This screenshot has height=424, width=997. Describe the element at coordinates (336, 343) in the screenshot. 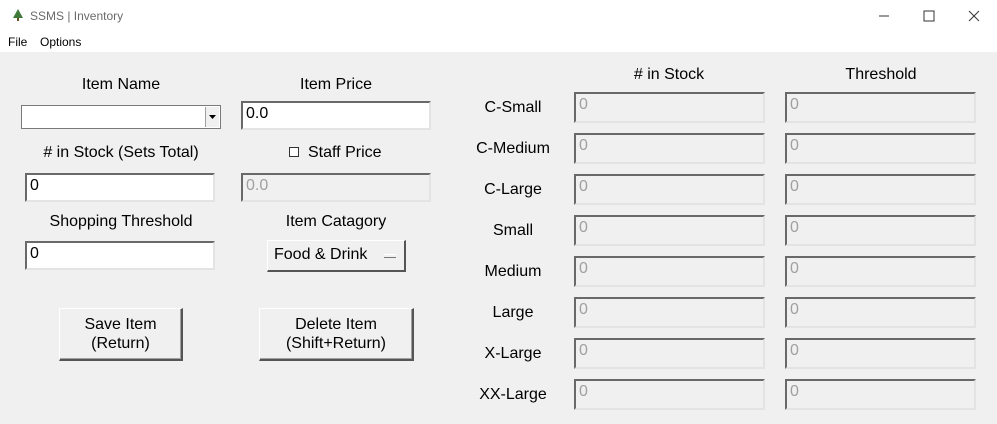

I see `delete-item-button-shortcut: (Shift+Return)` at that location.